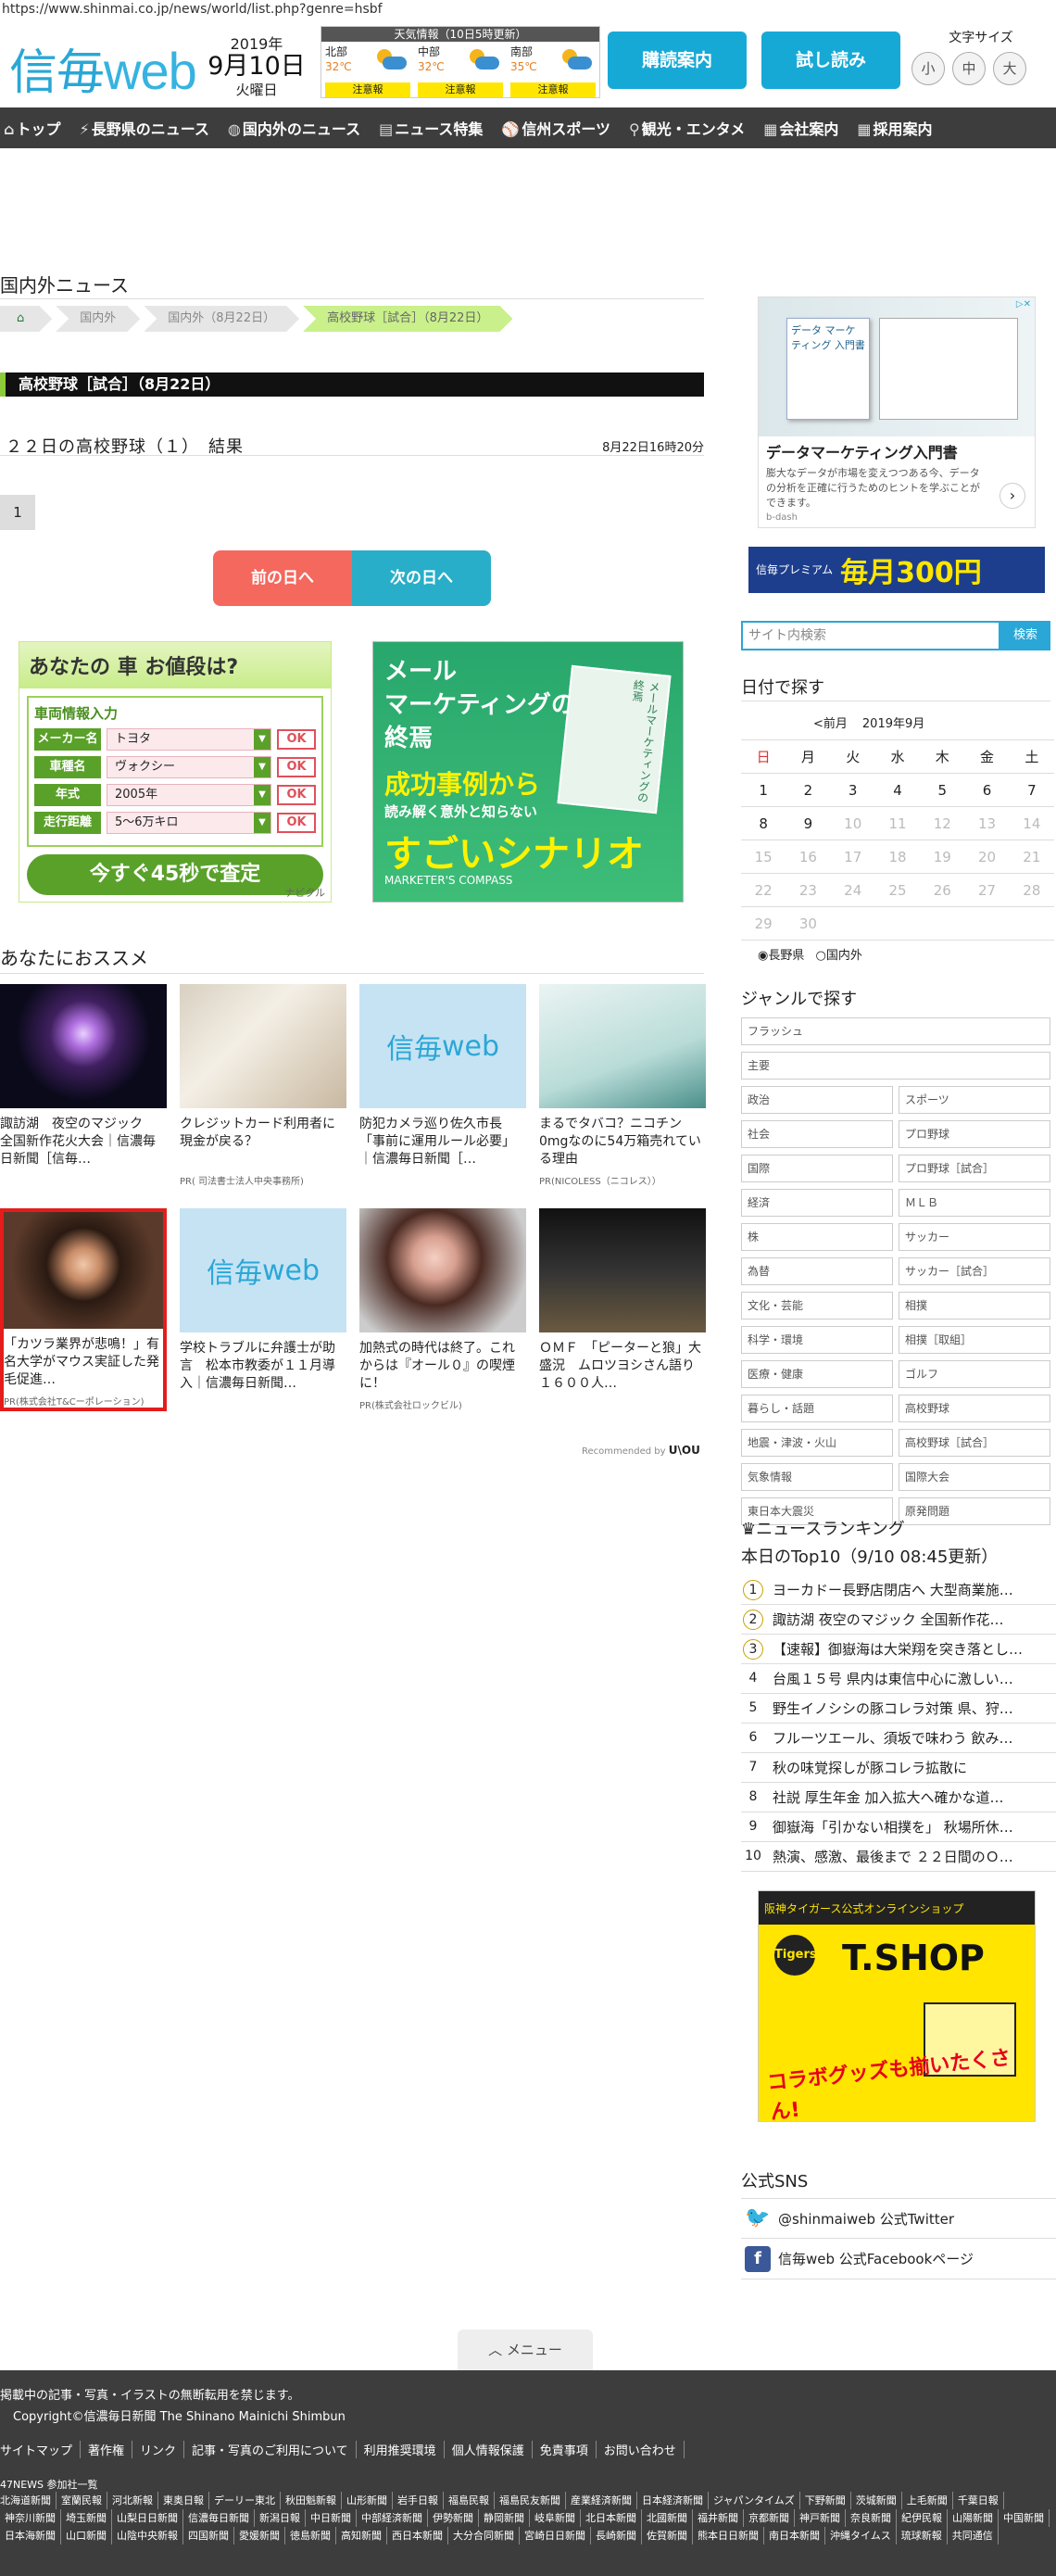  I want to click on radio-nagano: ◉長野県, so click(781, 954).